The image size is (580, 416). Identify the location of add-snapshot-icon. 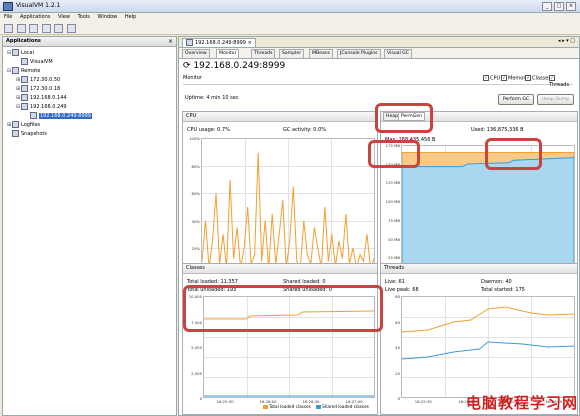
(34, 28).